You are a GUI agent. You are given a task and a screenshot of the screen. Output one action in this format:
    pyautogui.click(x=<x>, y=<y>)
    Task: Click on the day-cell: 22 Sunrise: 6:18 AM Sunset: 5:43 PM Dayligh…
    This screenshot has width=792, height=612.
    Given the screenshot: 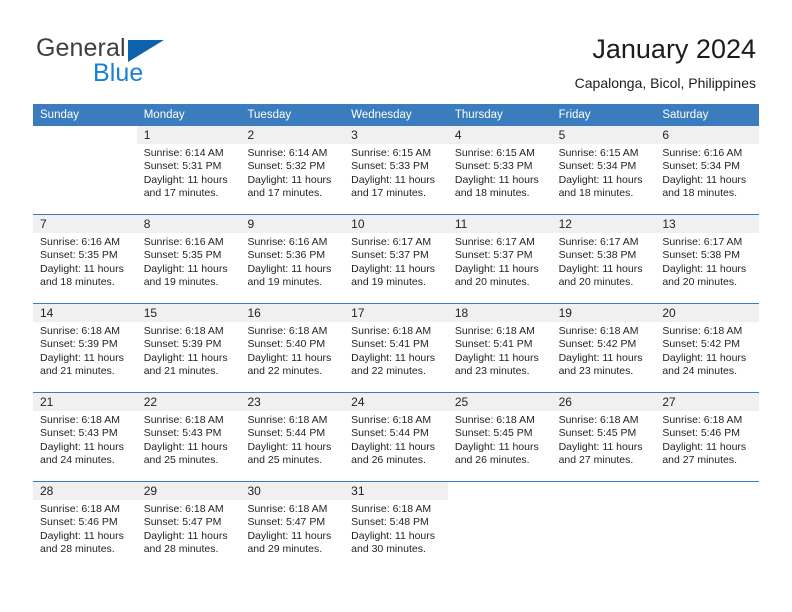 What is the action you would take?
    pyautogui.click(x=188, y=437)
    